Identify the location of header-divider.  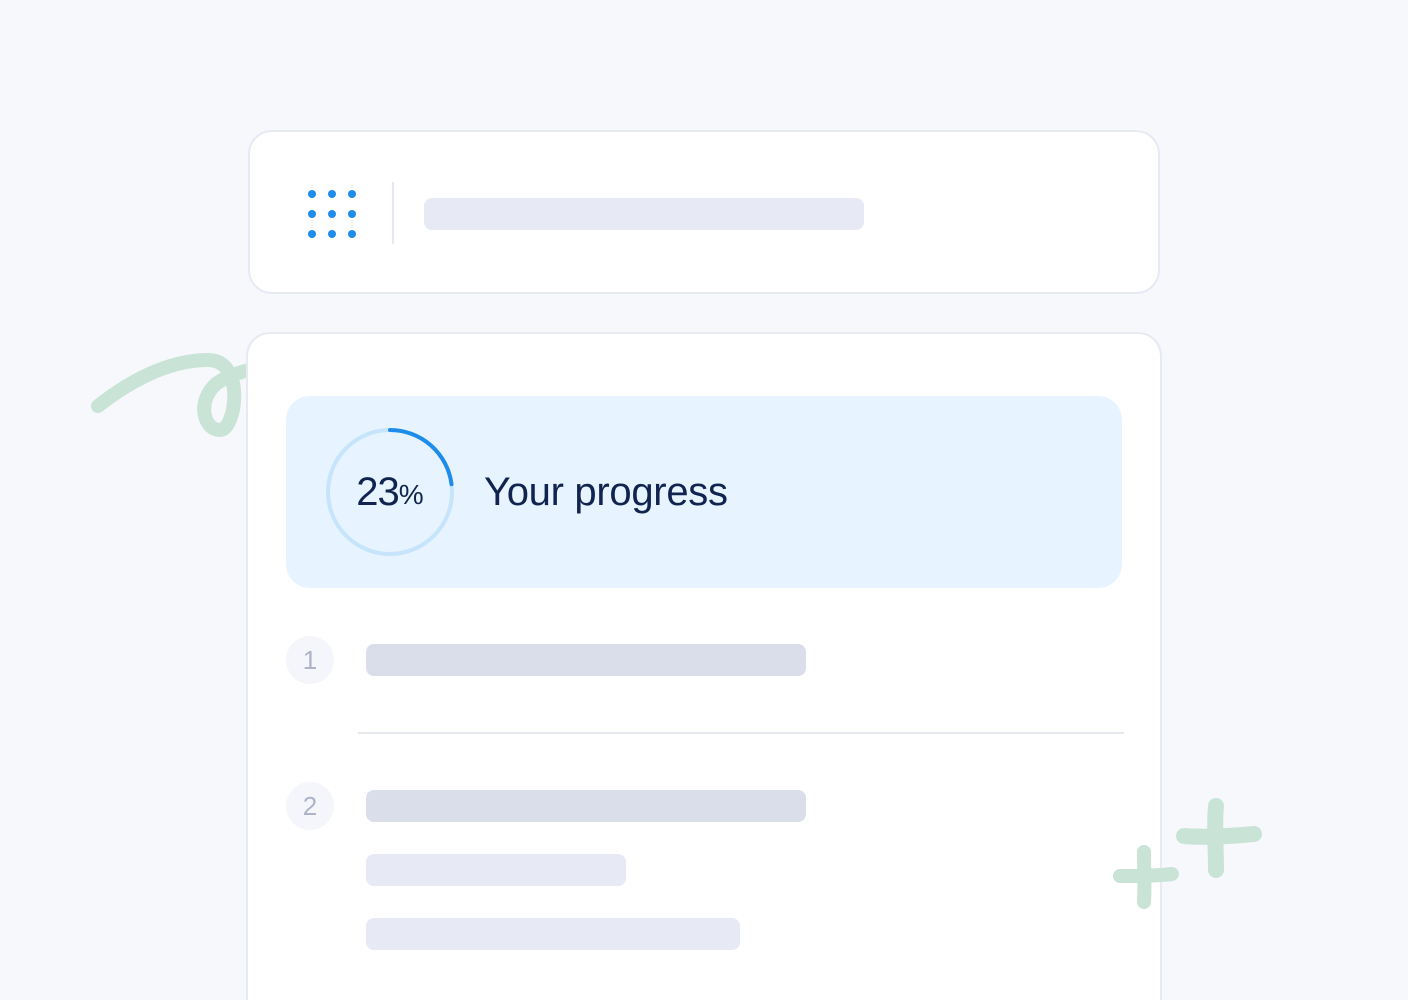
(393, 213).